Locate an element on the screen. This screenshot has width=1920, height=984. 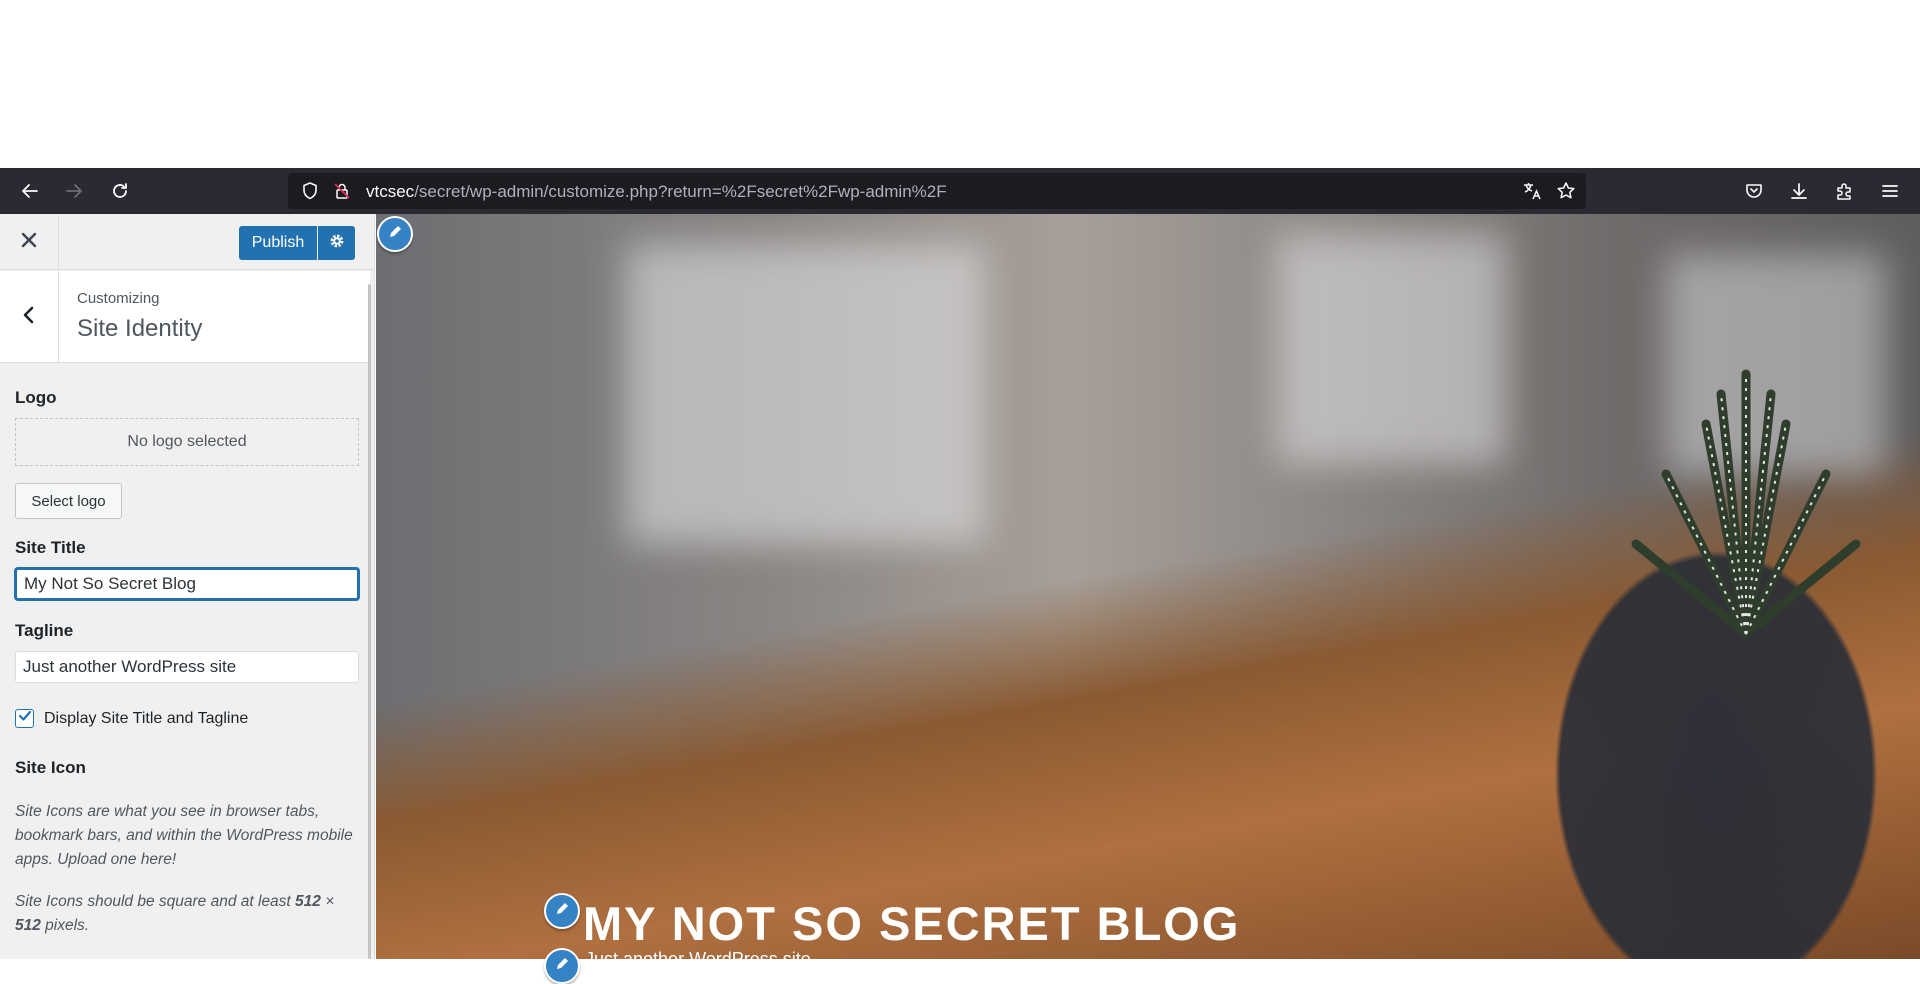
scrollbar is located at coordinates (369, 621).